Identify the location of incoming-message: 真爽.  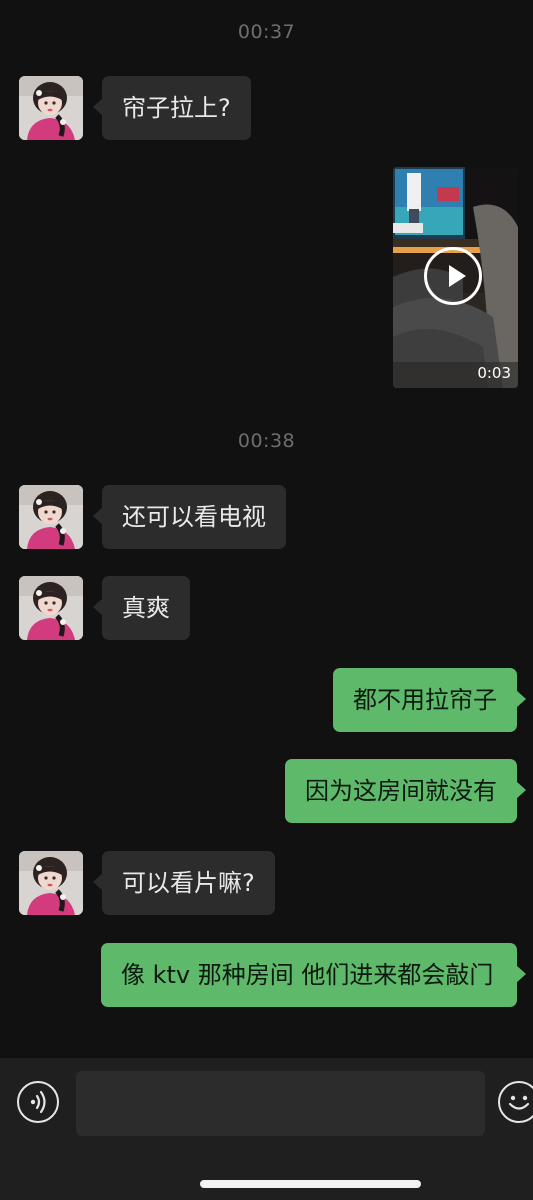
(104, 608).